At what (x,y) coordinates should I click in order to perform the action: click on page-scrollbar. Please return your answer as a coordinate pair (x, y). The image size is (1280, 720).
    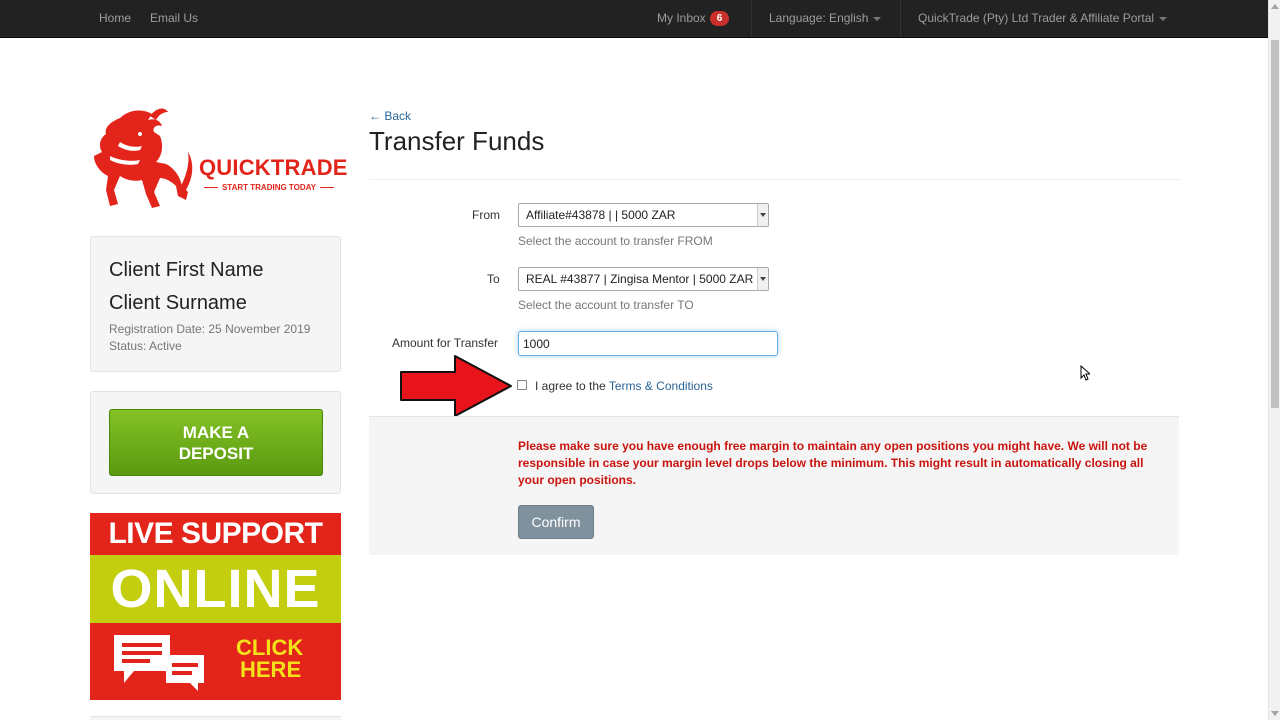
    Looking at the image, I should click on (1274, 360).